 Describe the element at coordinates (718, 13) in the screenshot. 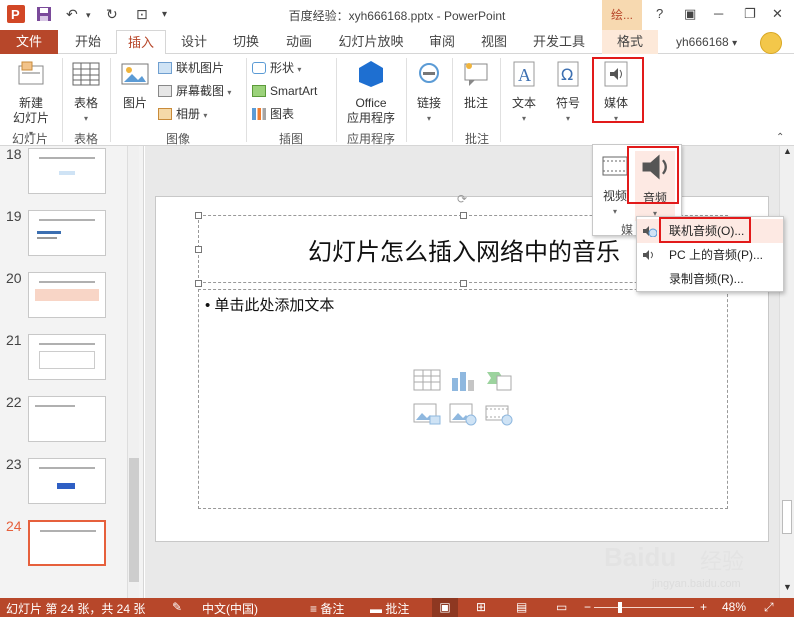

I see `minimize-button: ─` at that location.